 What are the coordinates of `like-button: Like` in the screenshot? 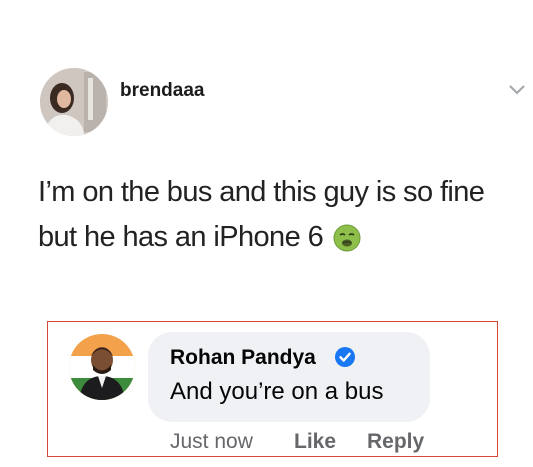 It's located at (315, 442).